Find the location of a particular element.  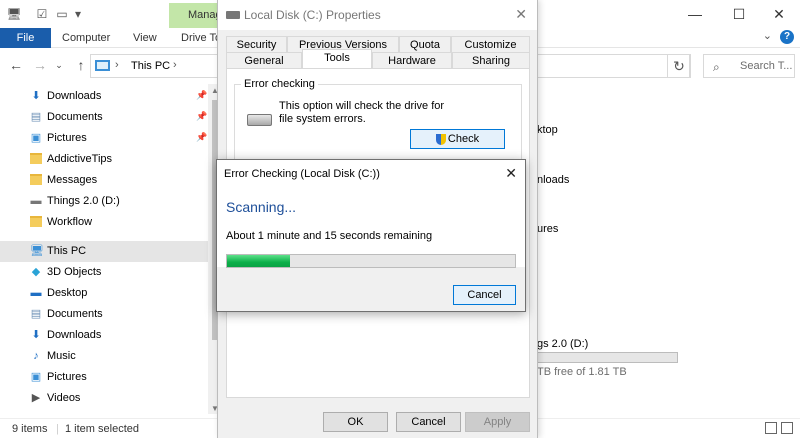

sidebar-item: ⬇ Downloads is located at coordinates (104, 335).